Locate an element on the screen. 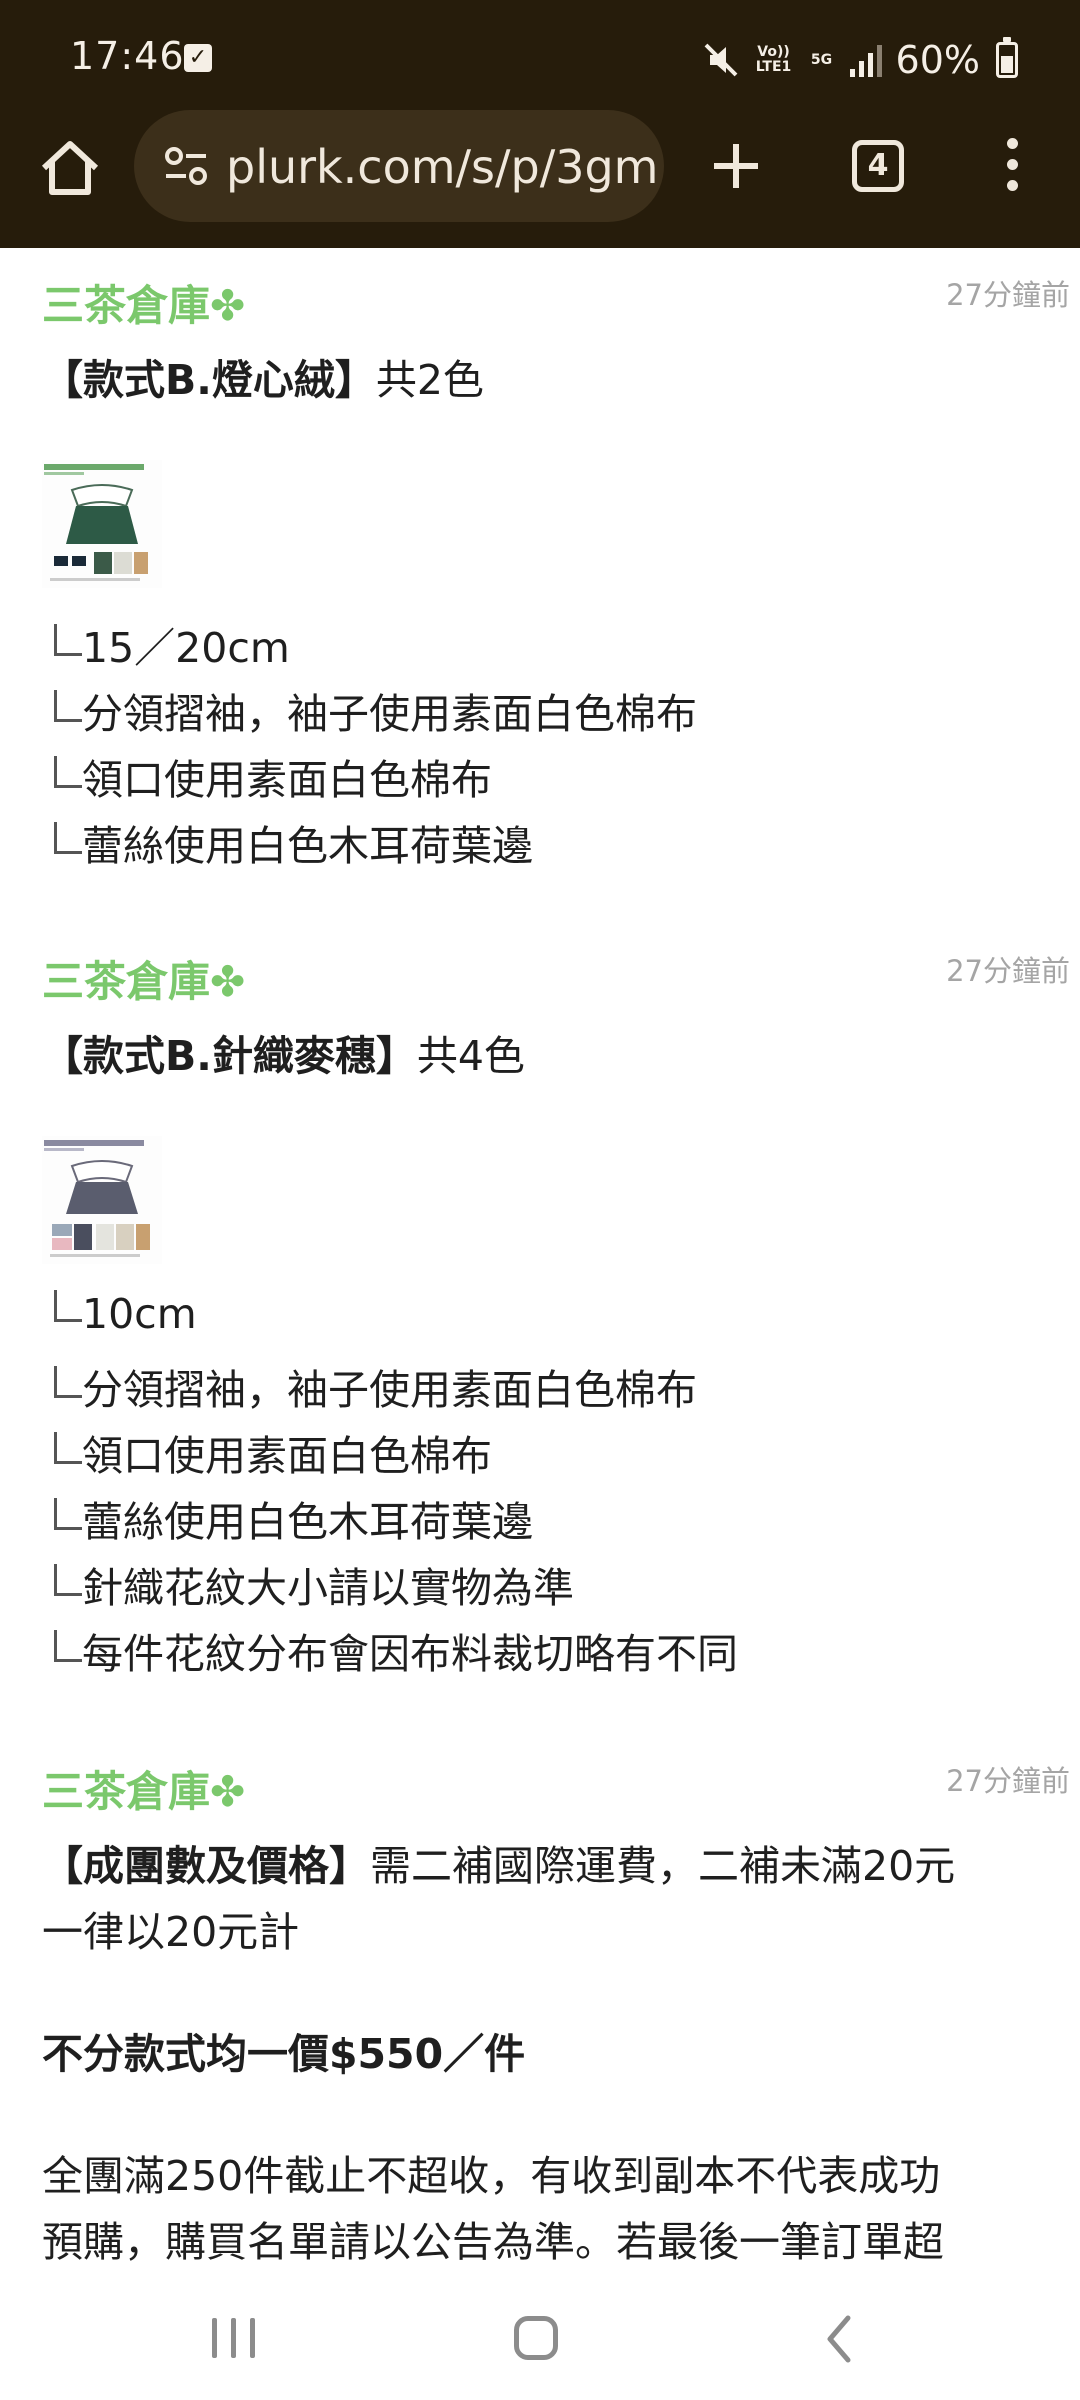 This screenshot has width=1080, height=2400. volte-icon: Vo)) LTE1 is located at coordinates (773, 59).